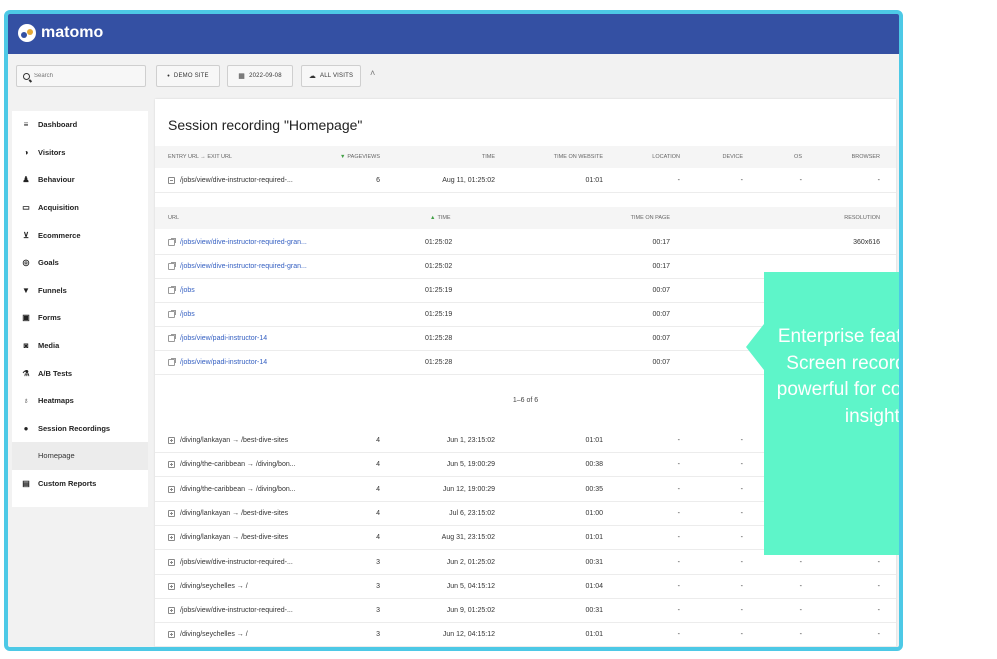 The width and height of the screenshot is (997, 659). What do you see at coordinates (55, 373) in the screenshot?
I see `sidebar-item-label: A/B Tests` at bounding box center [55, 373].